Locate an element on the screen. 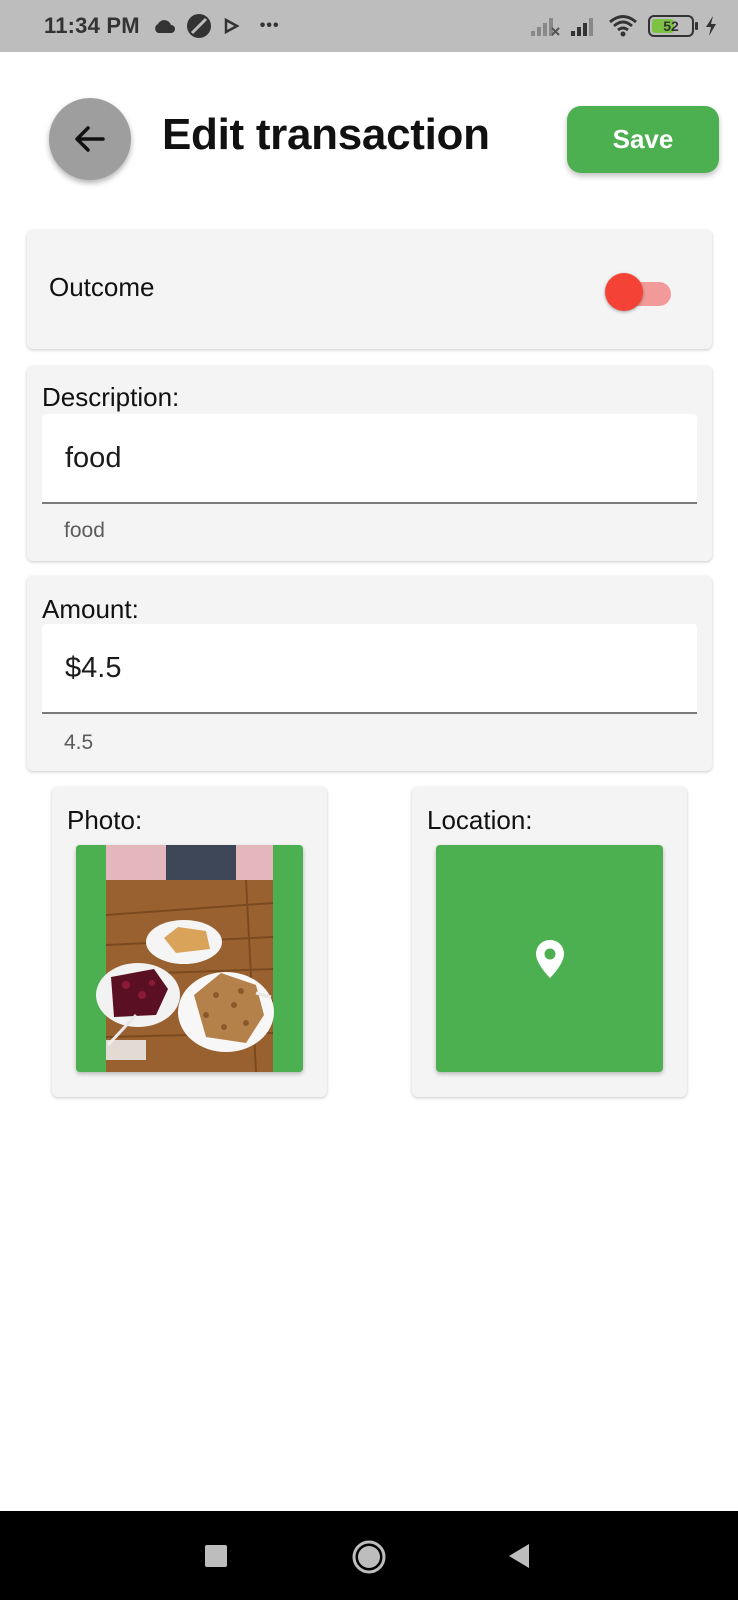 This screenshot has height=1600, width=738. amount-card: Amount: $4.5 4.5 is located at coordinates (369, 673).